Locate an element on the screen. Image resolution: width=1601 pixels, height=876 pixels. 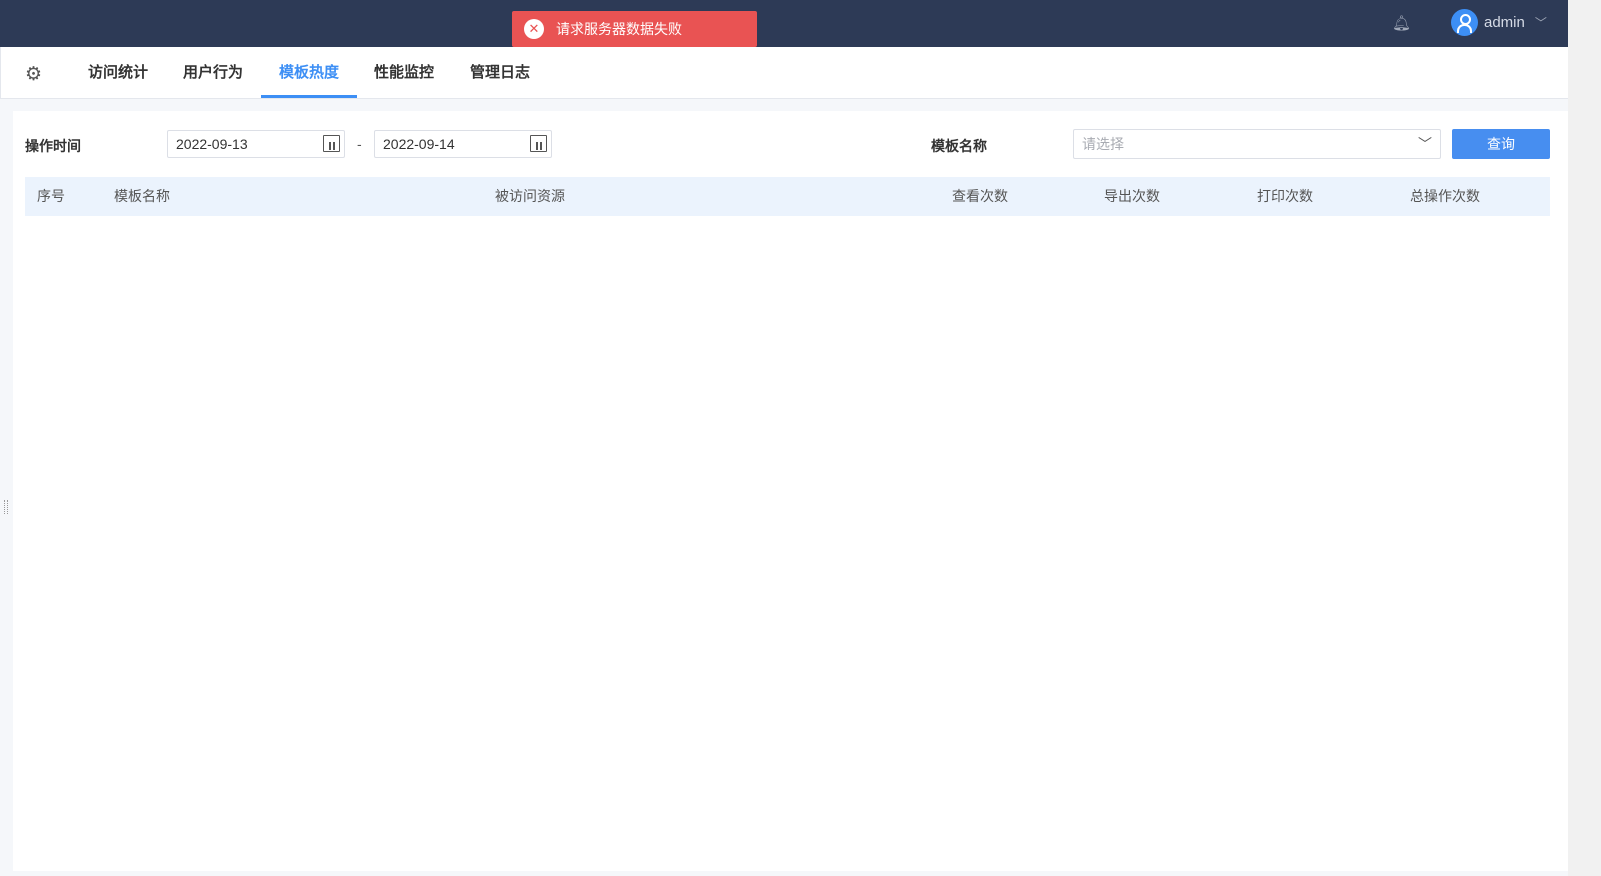
tab-performance: 性能监控 is located at coordinates (404, 72).